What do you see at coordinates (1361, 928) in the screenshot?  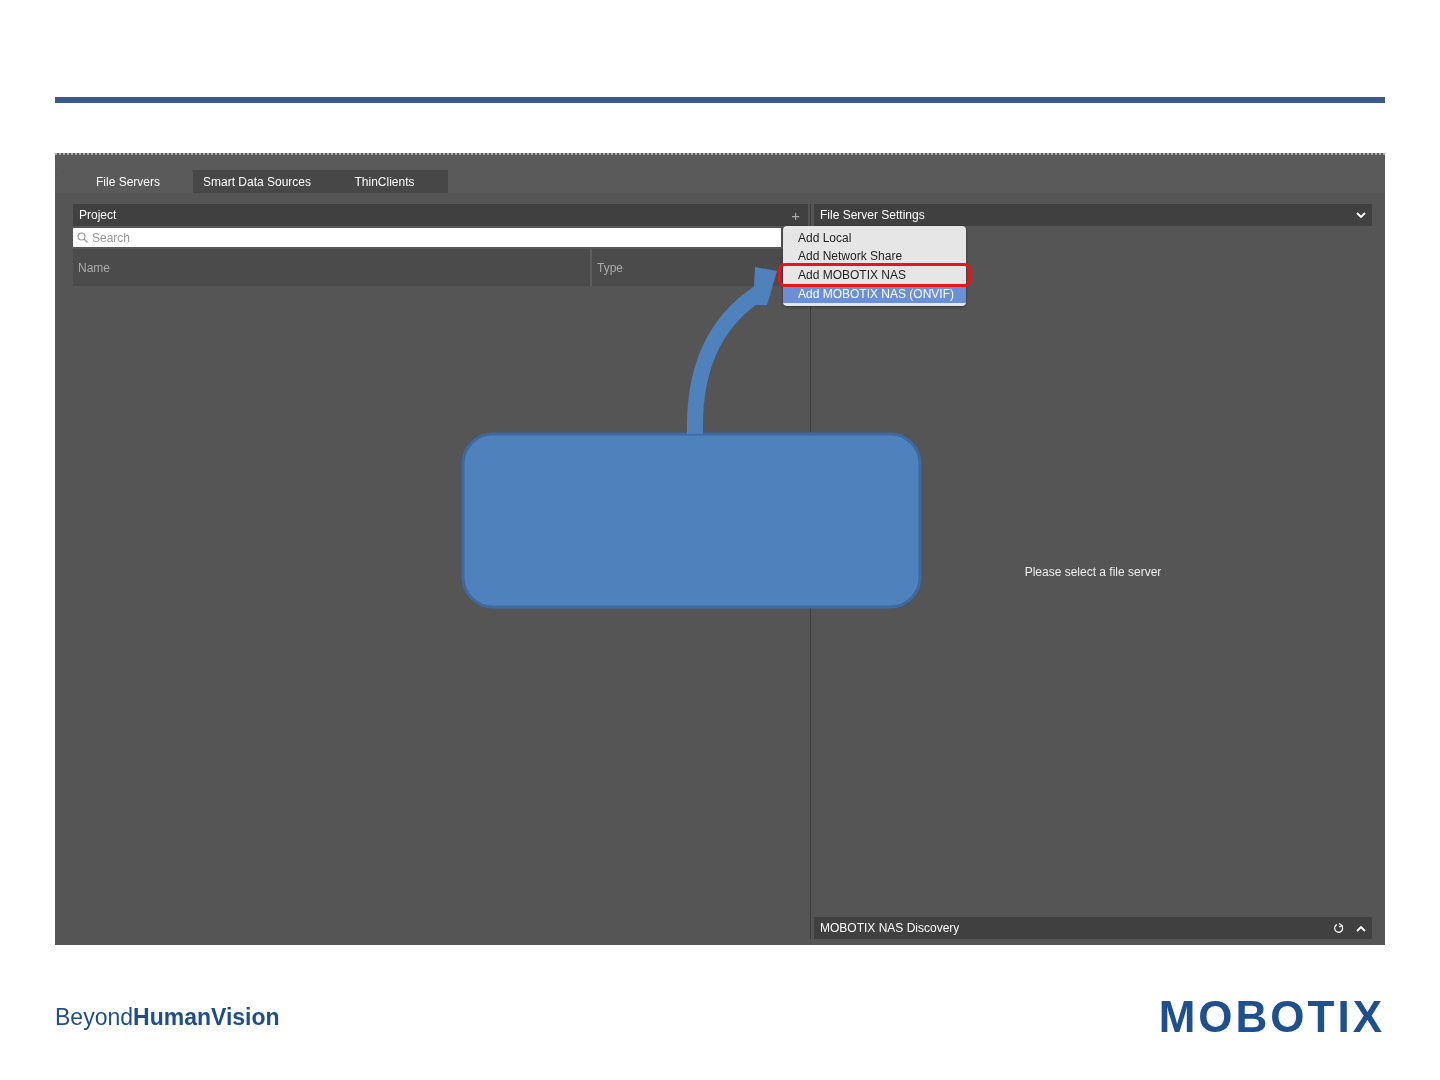 I see `chevron-up-icon` at bounding box center [1361, 928].